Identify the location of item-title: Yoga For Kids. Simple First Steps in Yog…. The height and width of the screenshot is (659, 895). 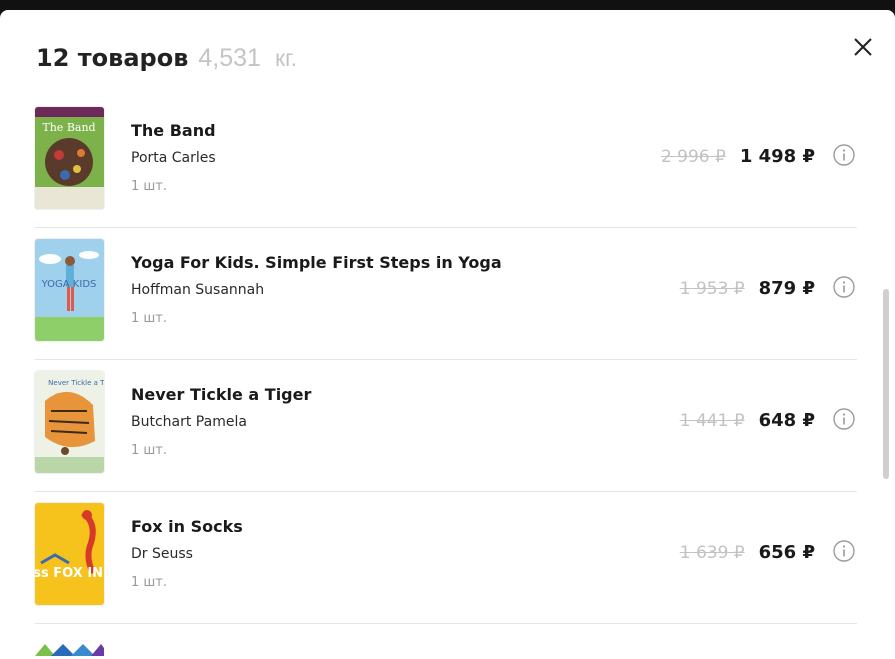
(316, 262).